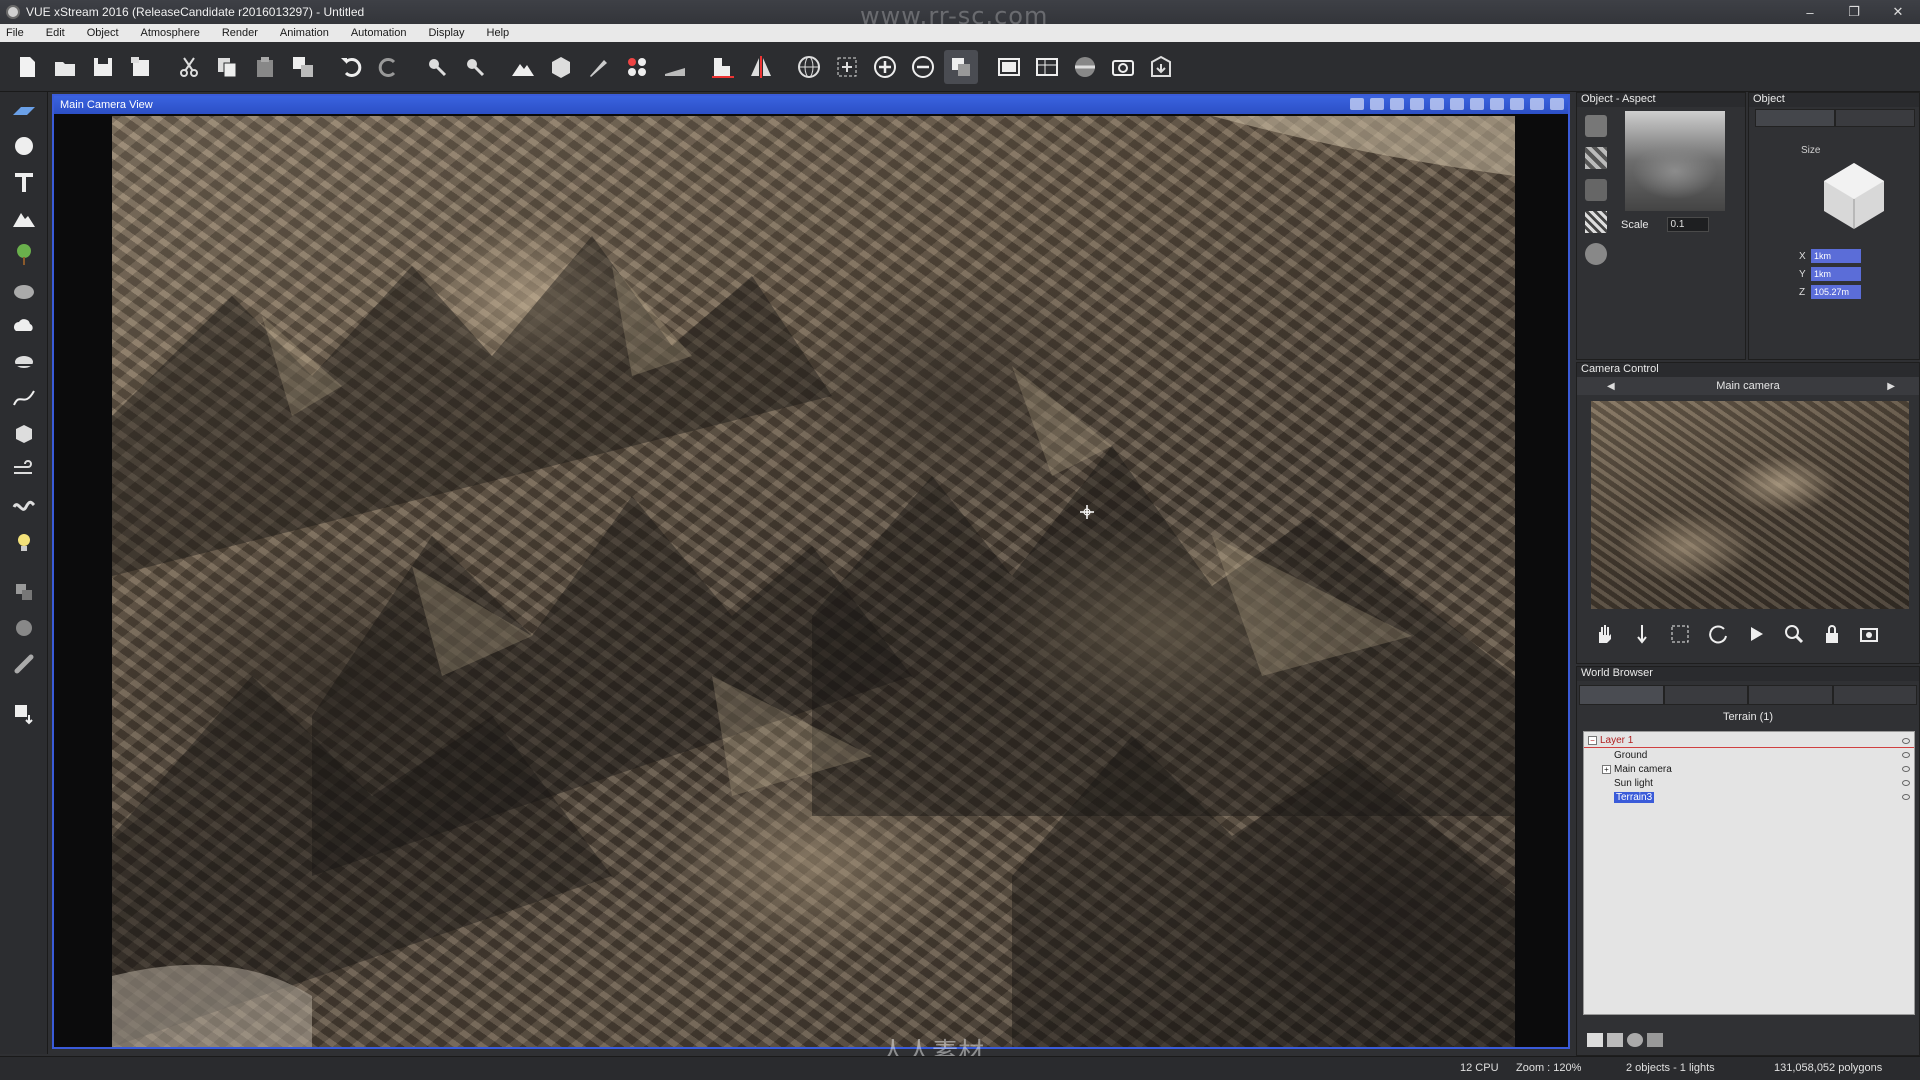  What do you see at coordinates (1756, 634) in the screenshot?
I see `play-icon` at bounding box center [1756, 634].